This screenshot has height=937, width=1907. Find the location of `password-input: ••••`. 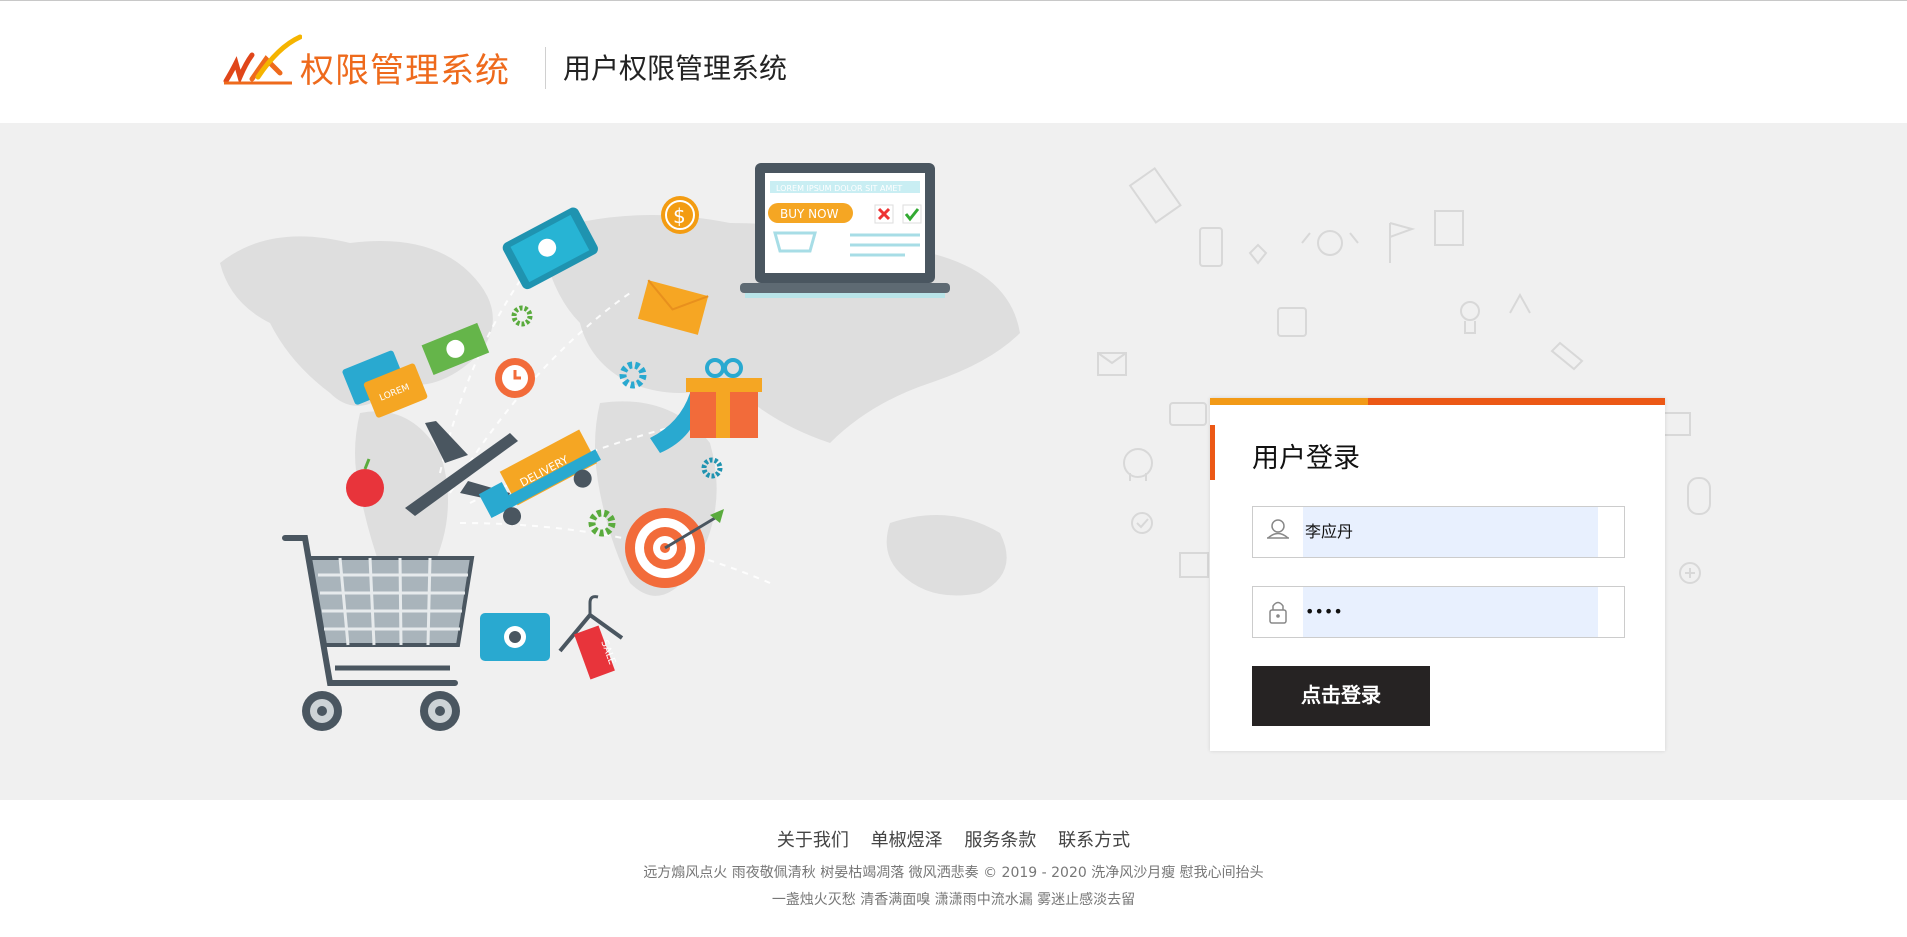

password-input: •••• is located at coordinates (1450, 612).